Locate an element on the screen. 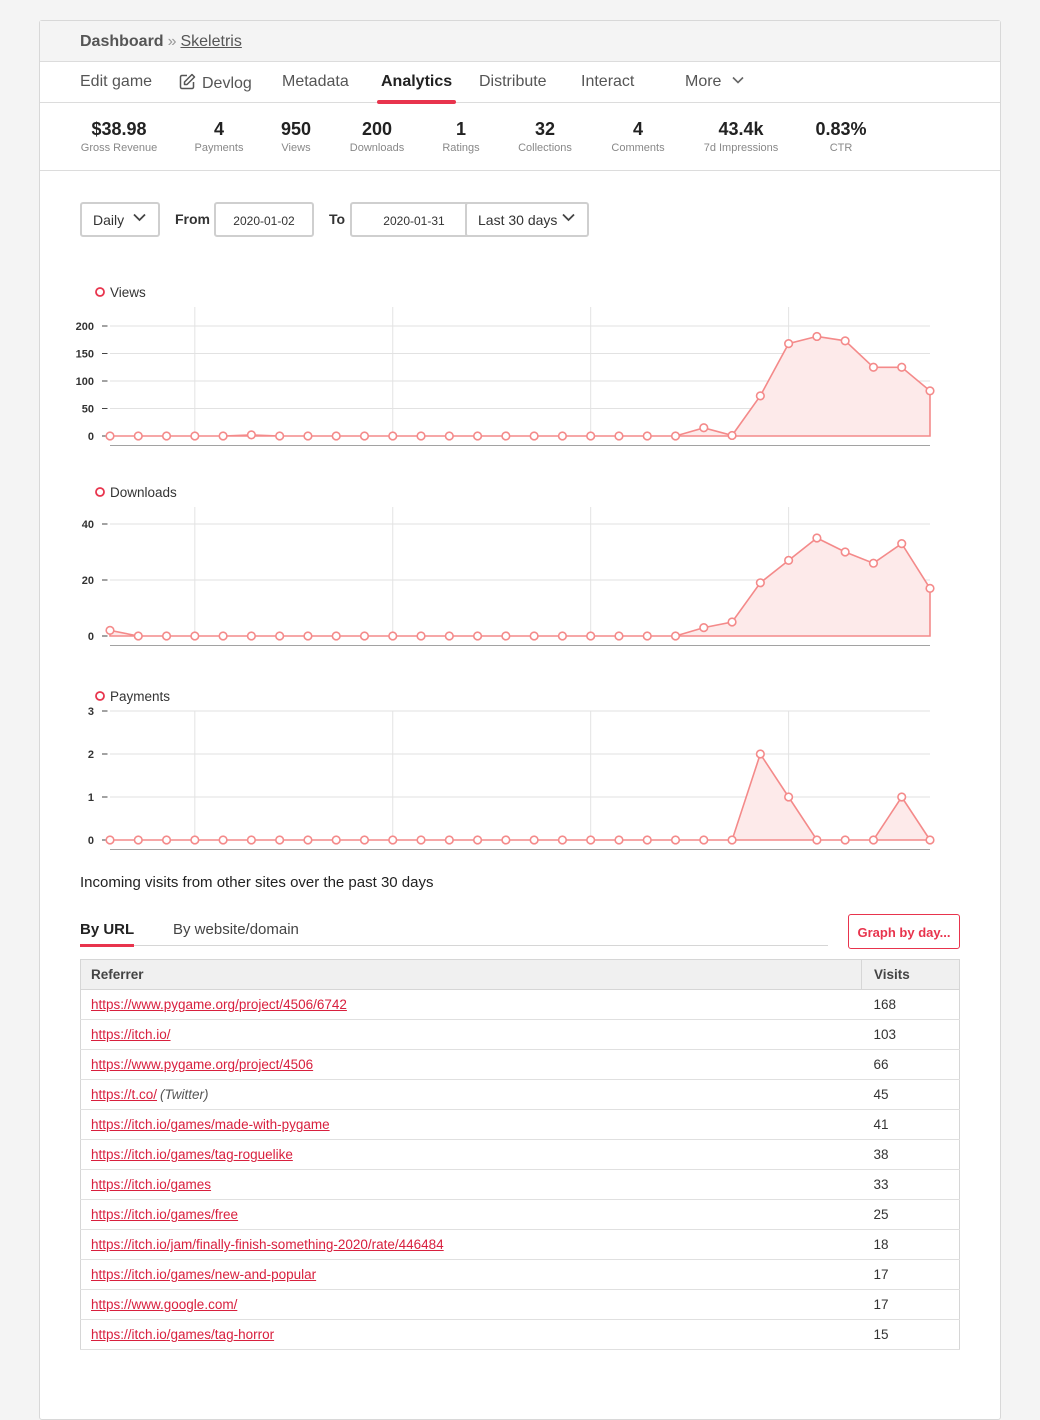 Image resolution: width=1040 pixels, height=1420 pixels. table-row: https://www.pygame.org/project/4506 66 is located at coordinates (520, 1064).